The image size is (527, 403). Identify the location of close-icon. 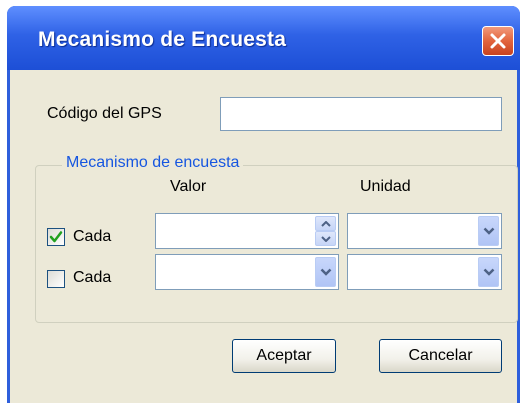
(498, 41).